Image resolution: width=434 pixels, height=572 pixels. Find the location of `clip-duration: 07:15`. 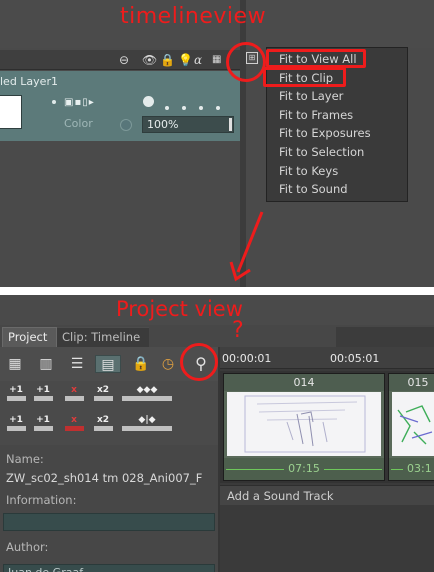

clip-duration: 07:15 is located at coordinates (304, 468).